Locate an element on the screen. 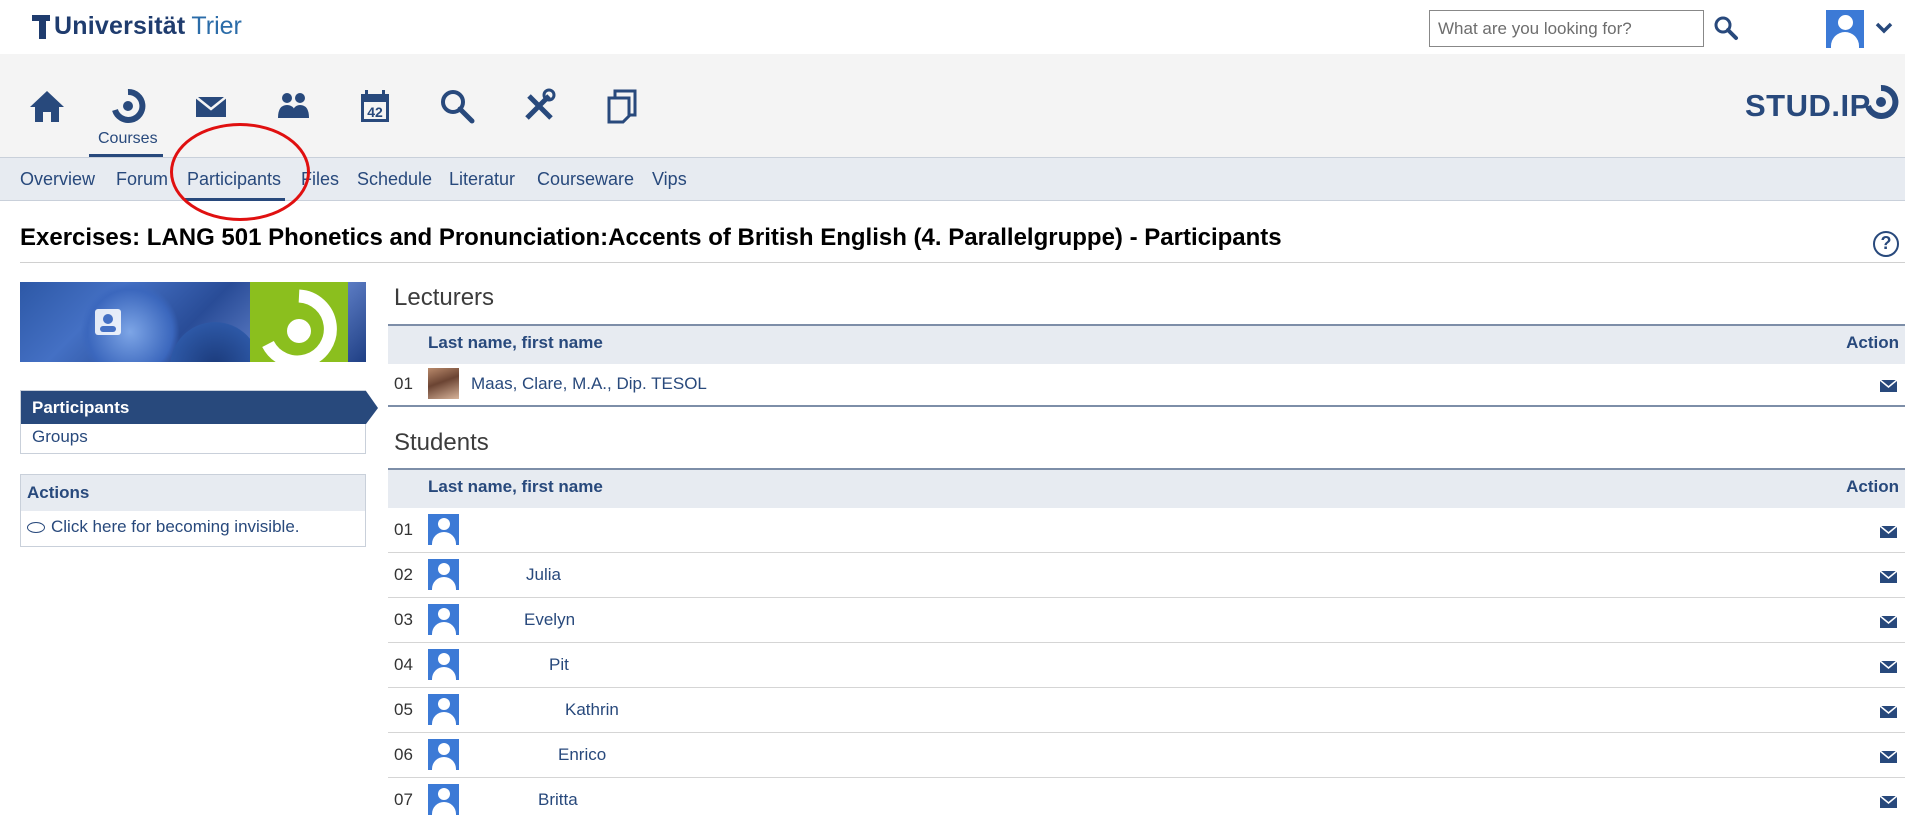  sidebar-item-participants: Participants is located at coordinates (199, 407).